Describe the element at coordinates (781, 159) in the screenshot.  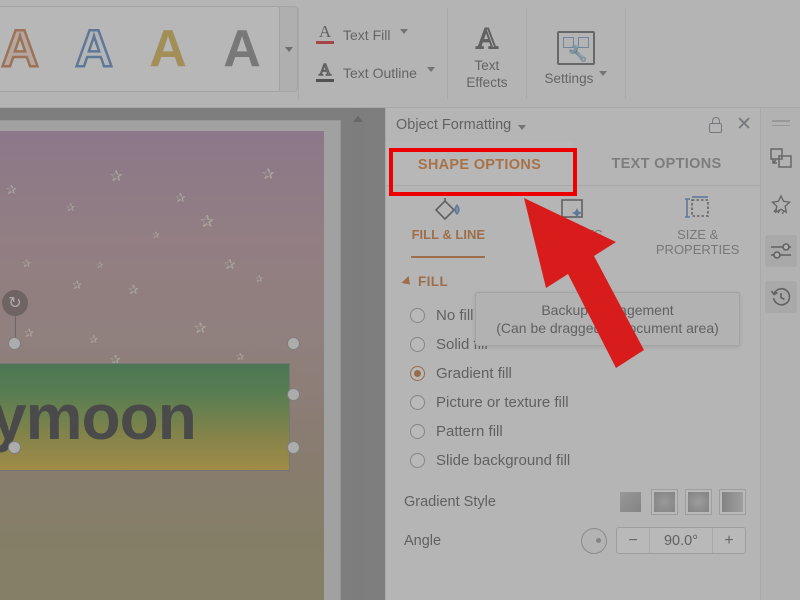
I see `replace-shape-icon` at that location.